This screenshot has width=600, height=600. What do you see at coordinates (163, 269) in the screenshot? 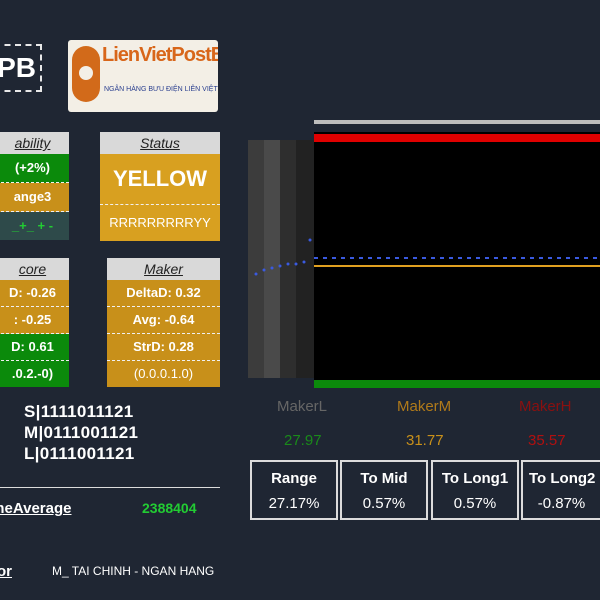
I see `maker-title: Maker` at bounding box center [163, 269].